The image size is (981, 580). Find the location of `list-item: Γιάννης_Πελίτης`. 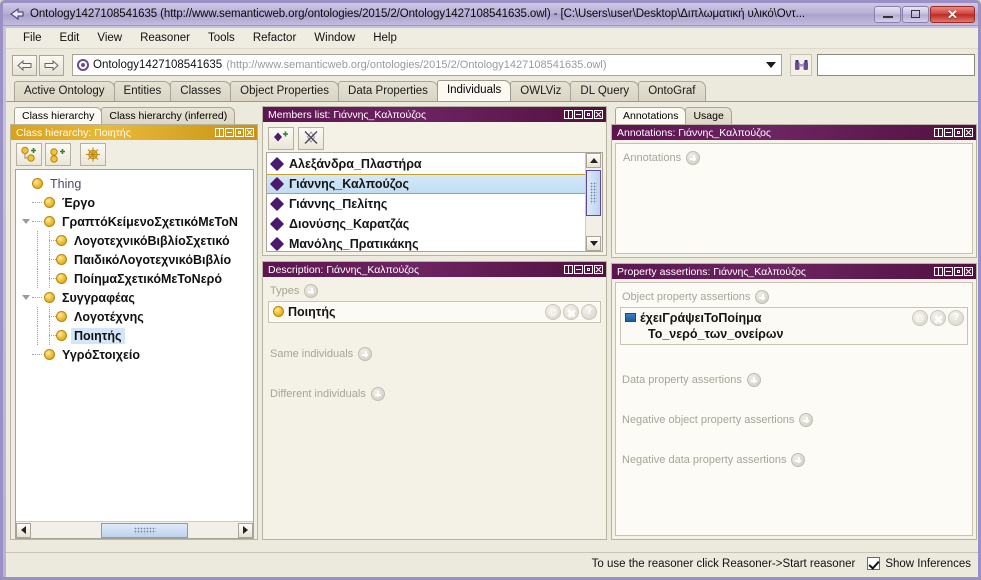

list-item: Γιάννης_Πελίτης is located at coordinates (426, 204).